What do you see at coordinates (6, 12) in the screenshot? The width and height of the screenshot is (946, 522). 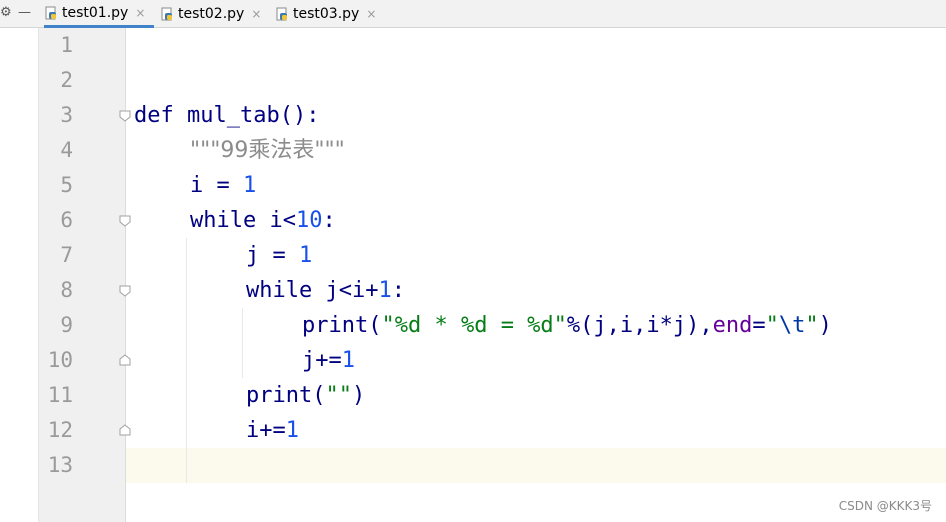 I see `settings-icon: ⚙` at bounding box center [6, 12].